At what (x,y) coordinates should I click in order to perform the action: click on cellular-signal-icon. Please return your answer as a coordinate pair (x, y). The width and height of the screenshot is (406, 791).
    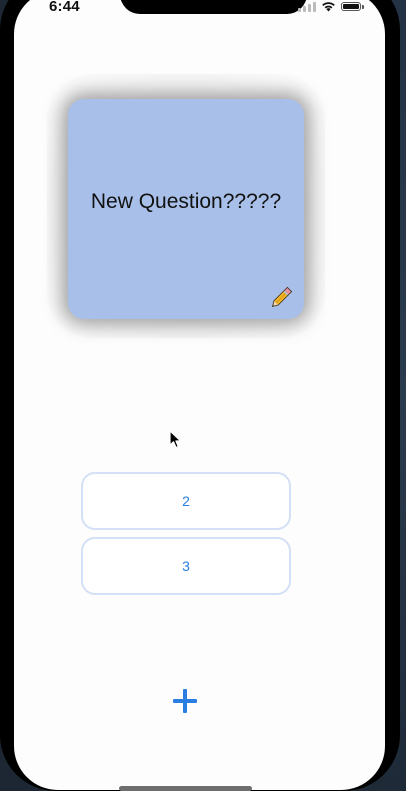
    Looking at the image, I should click on (307, 6).